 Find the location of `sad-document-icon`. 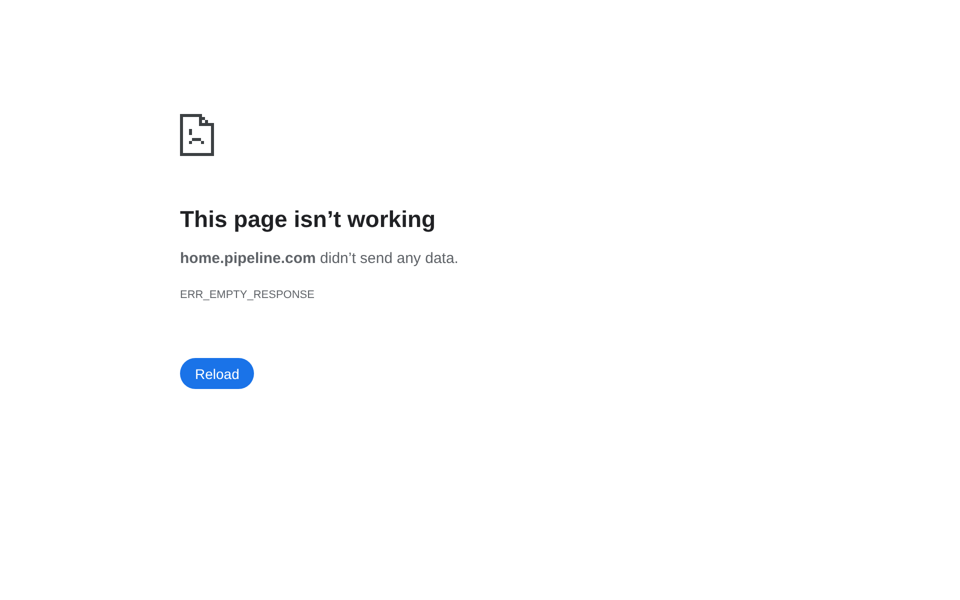

sad-document-icon is located at coordinates (197, 135).